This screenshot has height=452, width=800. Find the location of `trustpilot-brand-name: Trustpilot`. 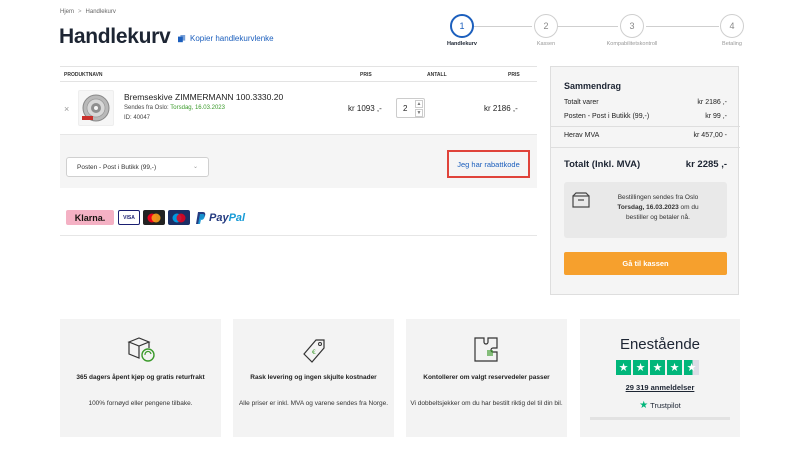

trustpilot-brand-name: Trustpilot is located at coordinates (665, 405).